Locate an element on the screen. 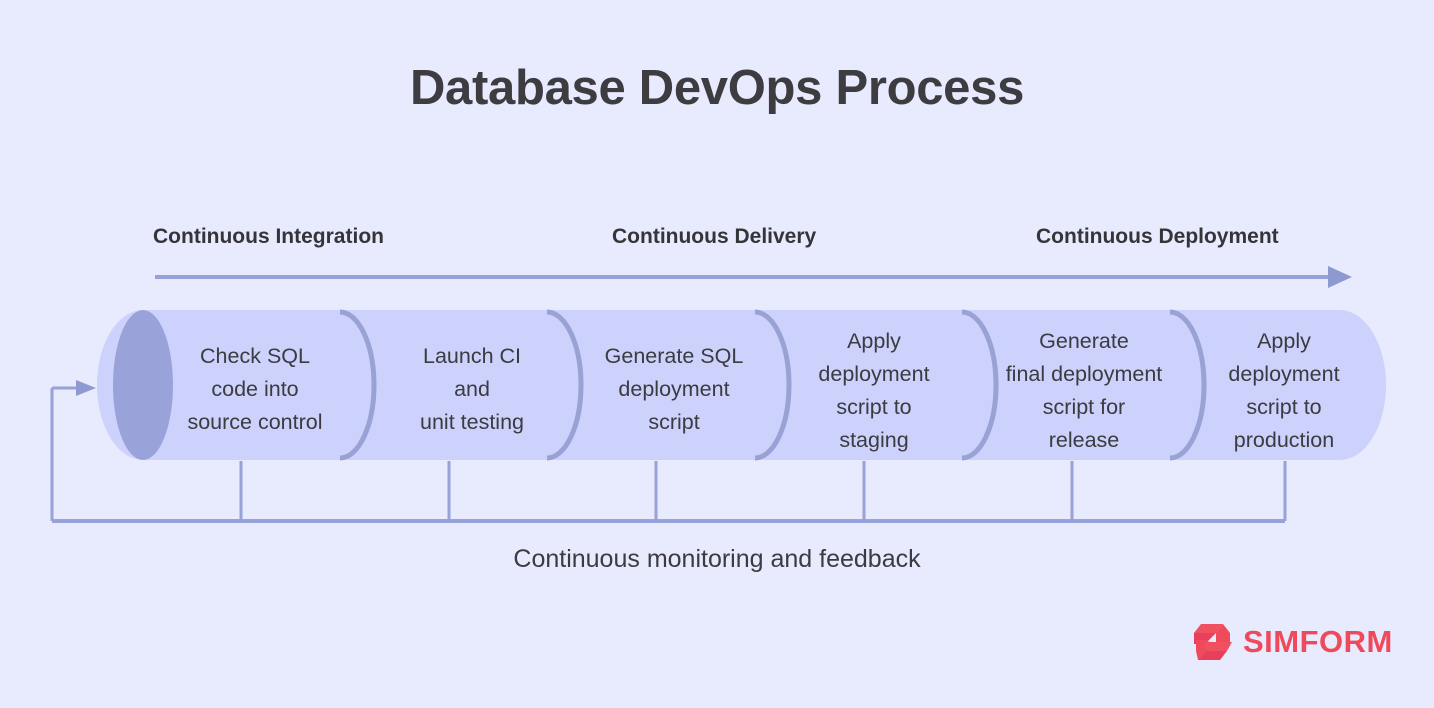  brand-logo: SIMFORM is located at coordinates (1292, 642).